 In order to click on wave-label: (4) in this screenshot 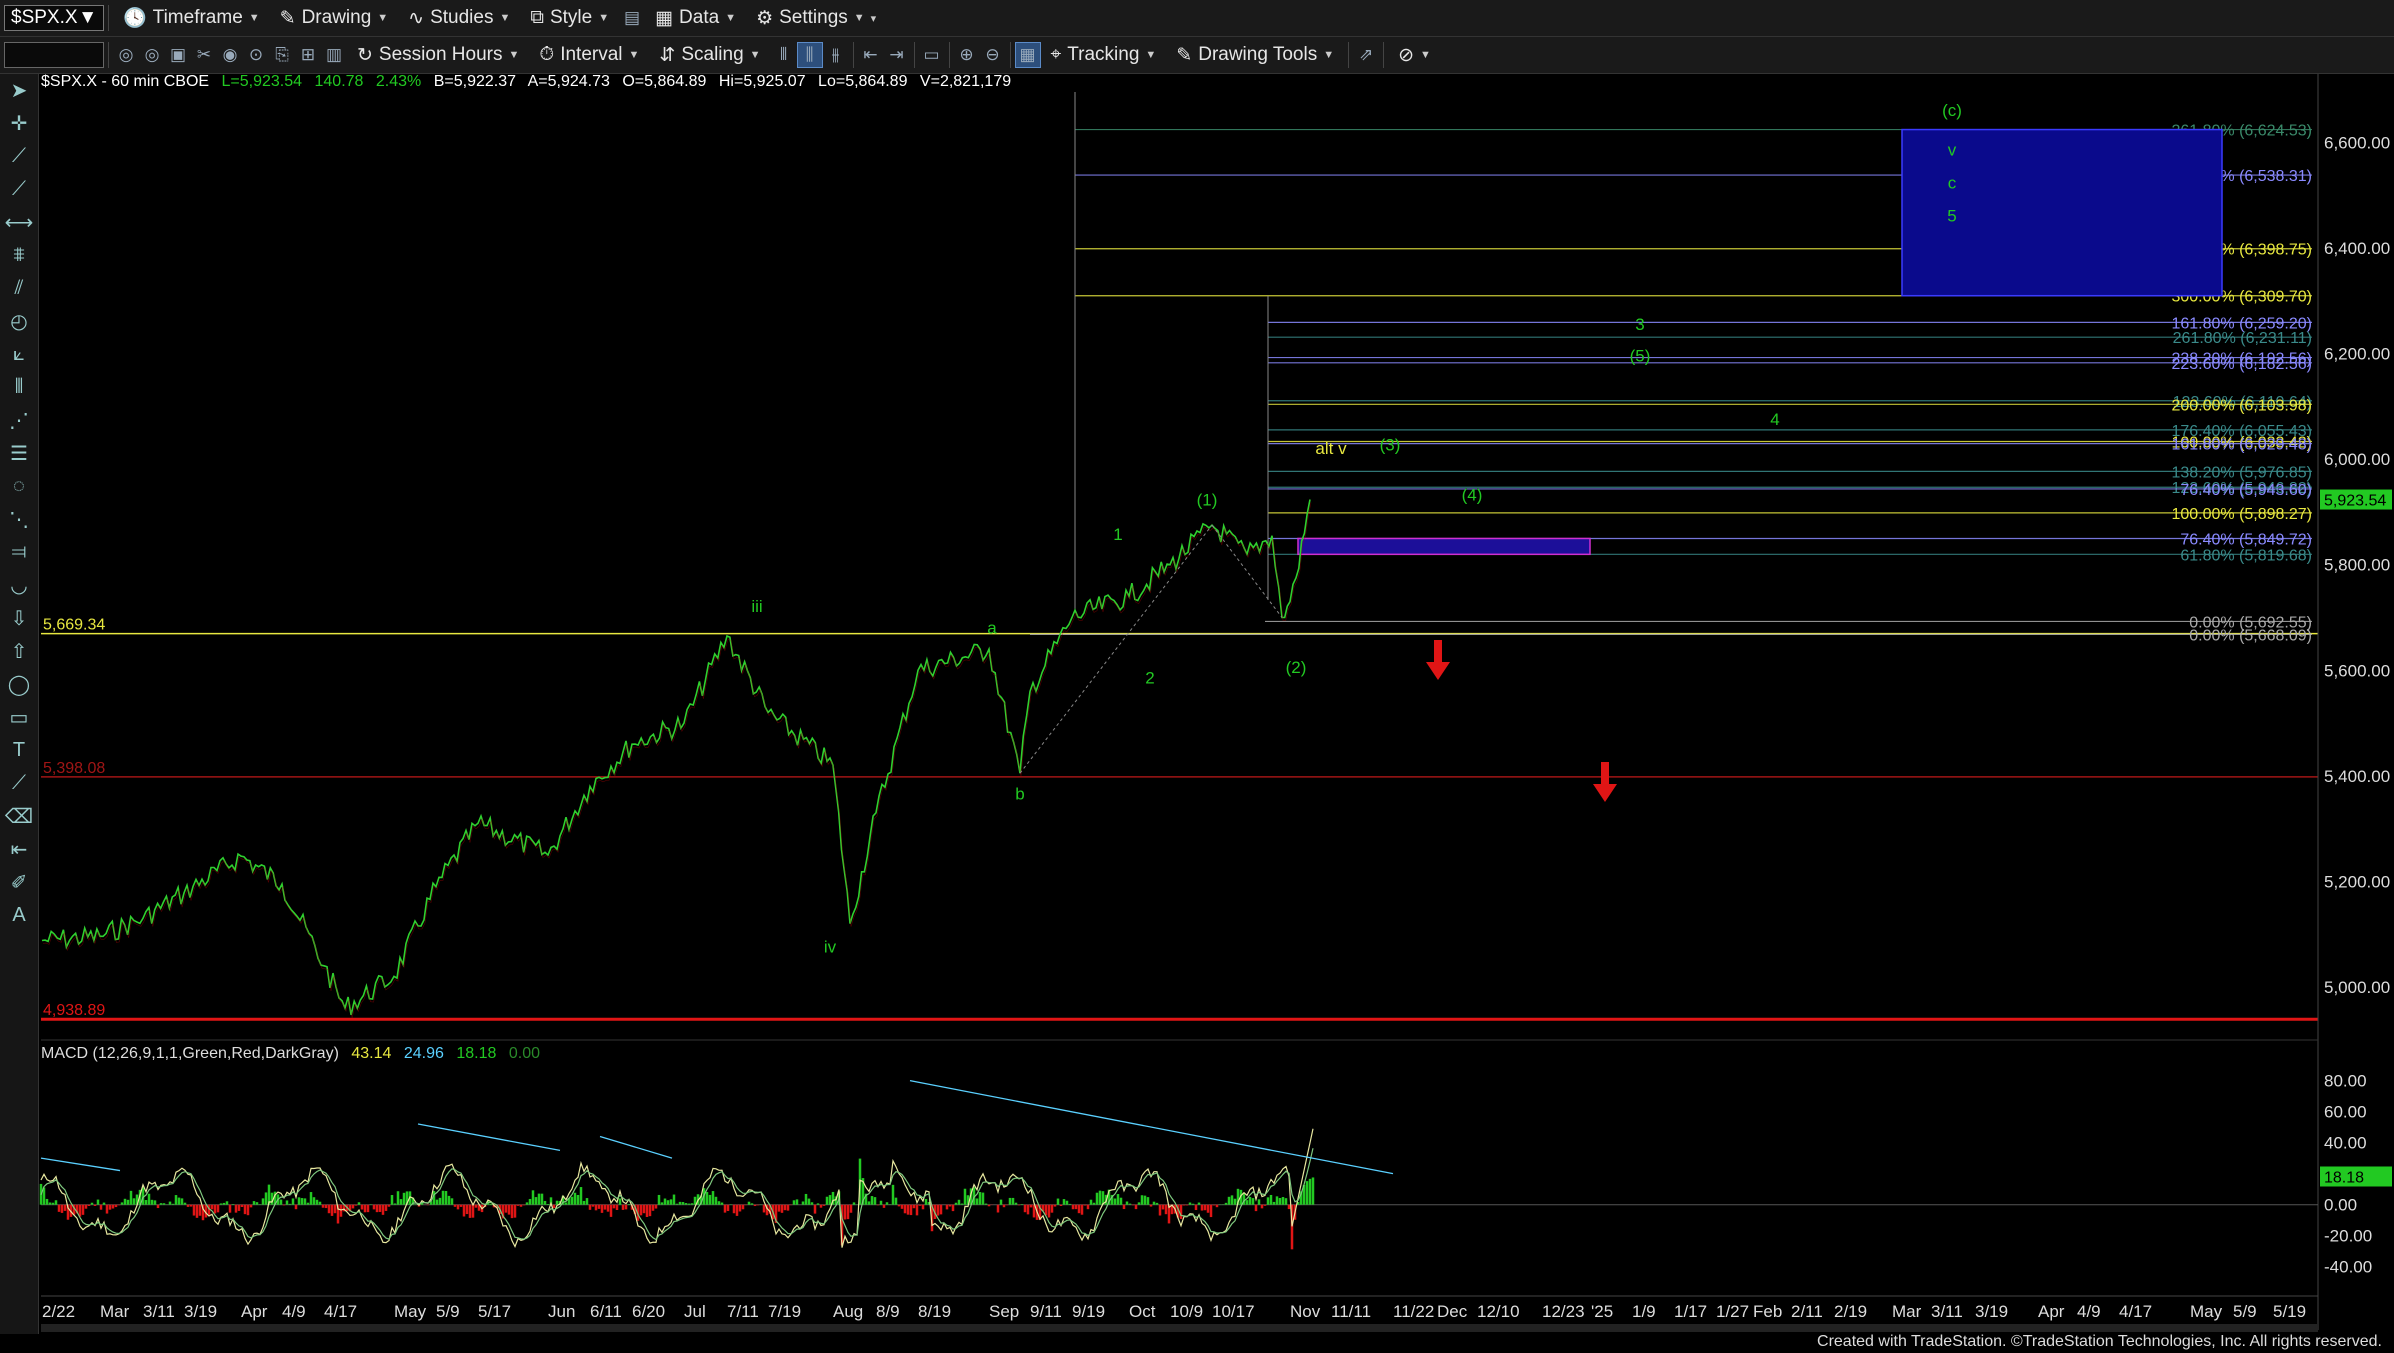, I will do `click(1472, 494)`.